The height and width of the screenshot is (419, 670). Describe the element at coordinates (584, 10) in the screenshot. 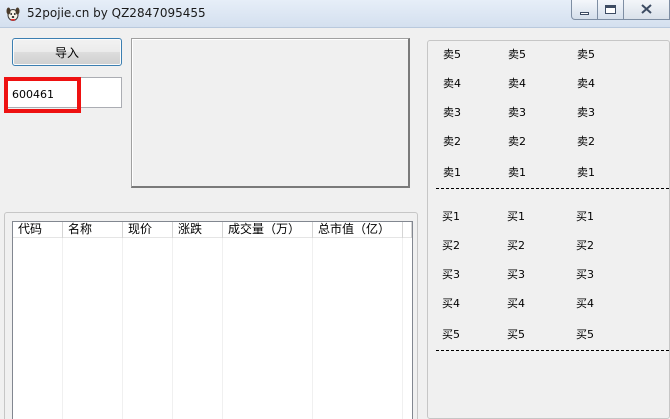

I see `minimize-button` at that location.